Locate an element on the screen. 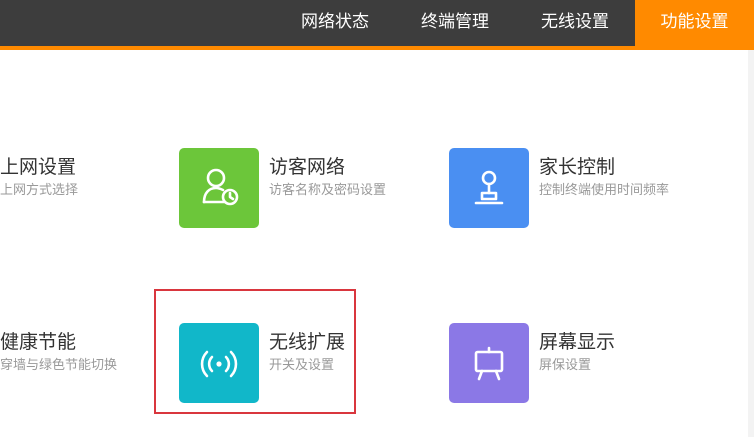 The image size is (754, 437). feature-desc-screen-display: 屏保设置 is located at coordinates (565, 365).